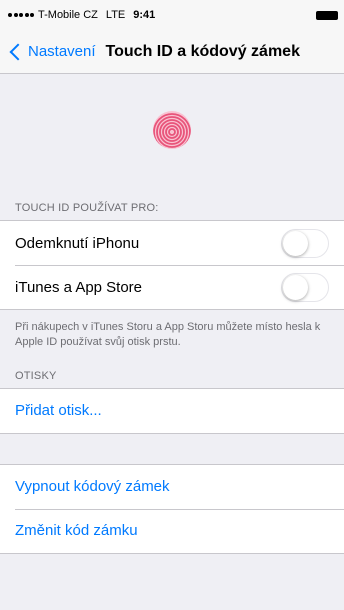  Describe the element at coordinates (79, 287) in the screenshot. I see `itunes-app-store-label: iTunes a App Store` at that location.